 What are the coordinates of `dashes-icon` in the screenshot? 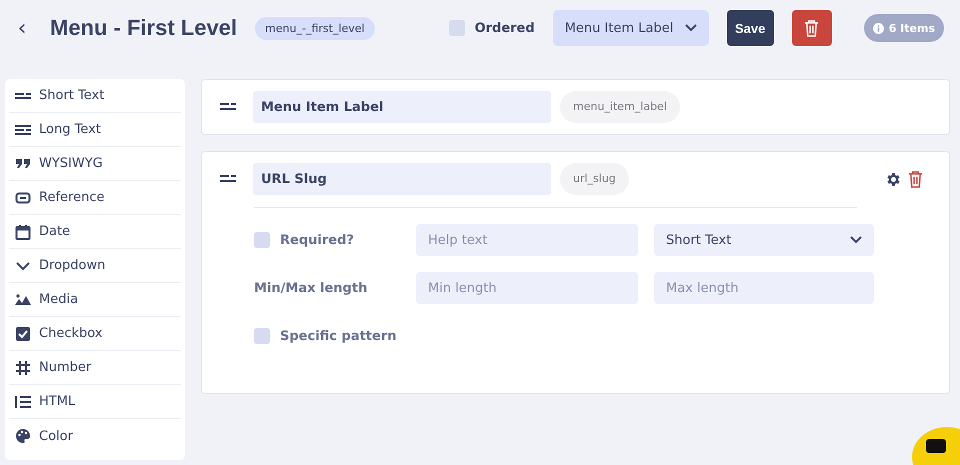 It's located at (23, 96).